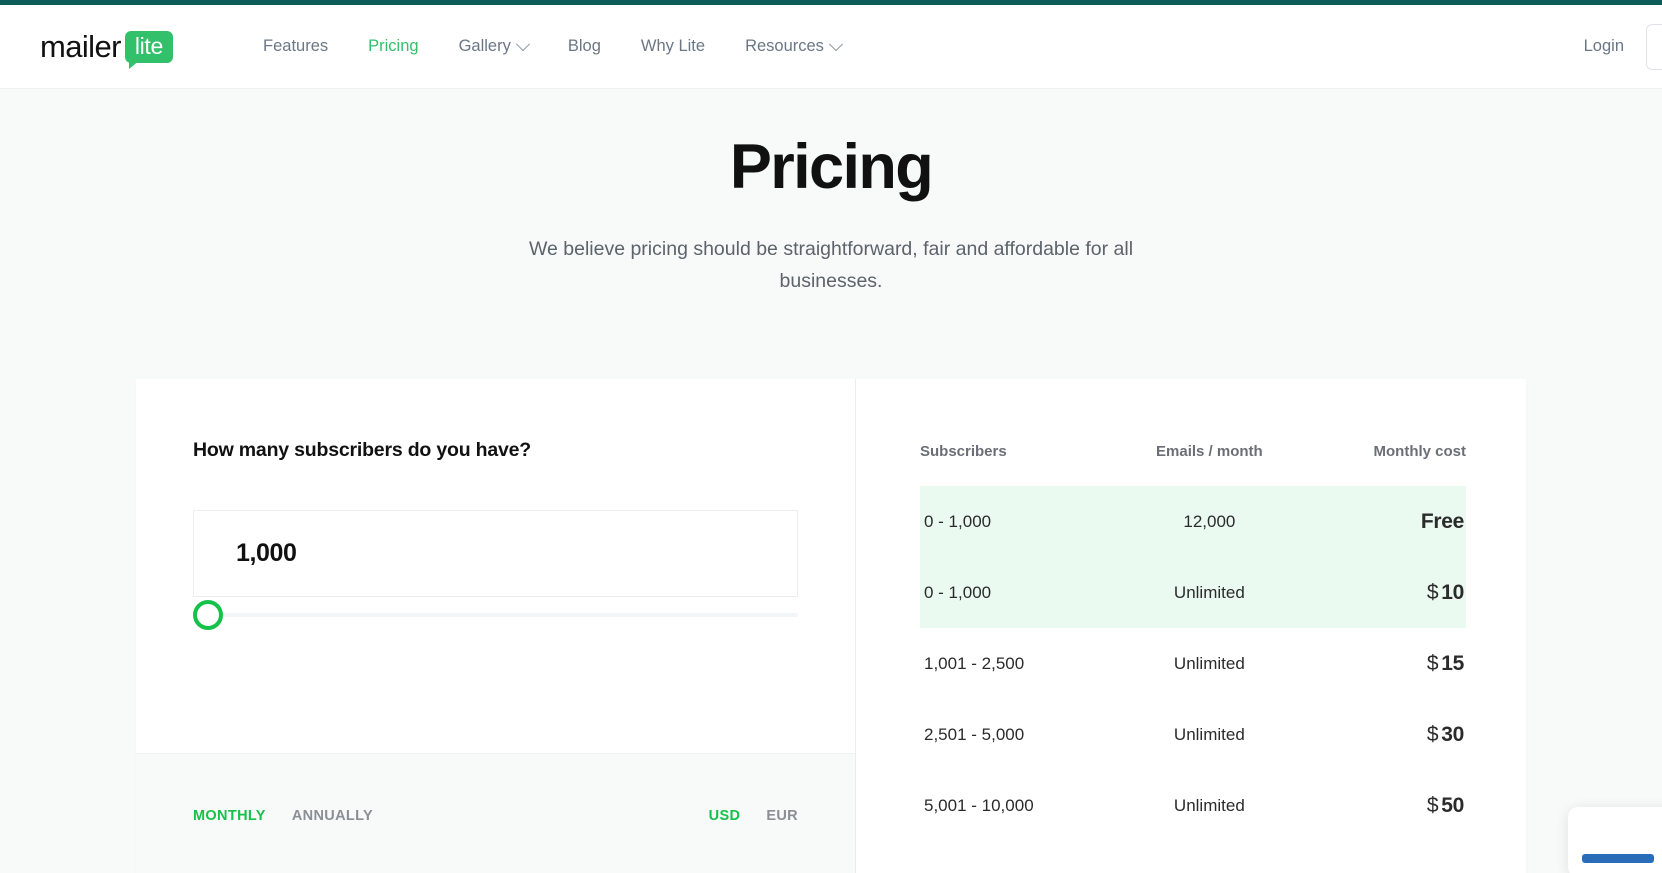 Image resolution: width=1662 pixels, height=873 pixels. What do you see at coordinates (1452, 592) in the screenshot?
I see `cost-amount: 10` at bounding box center [1452, 592].